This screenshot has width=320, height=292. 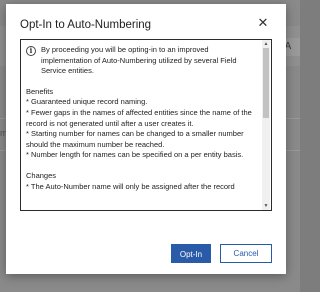 What do you see at coordinates (263, 23) in the screenshot?
I see `close-icon: ✕` at bounding box center [263, 23].